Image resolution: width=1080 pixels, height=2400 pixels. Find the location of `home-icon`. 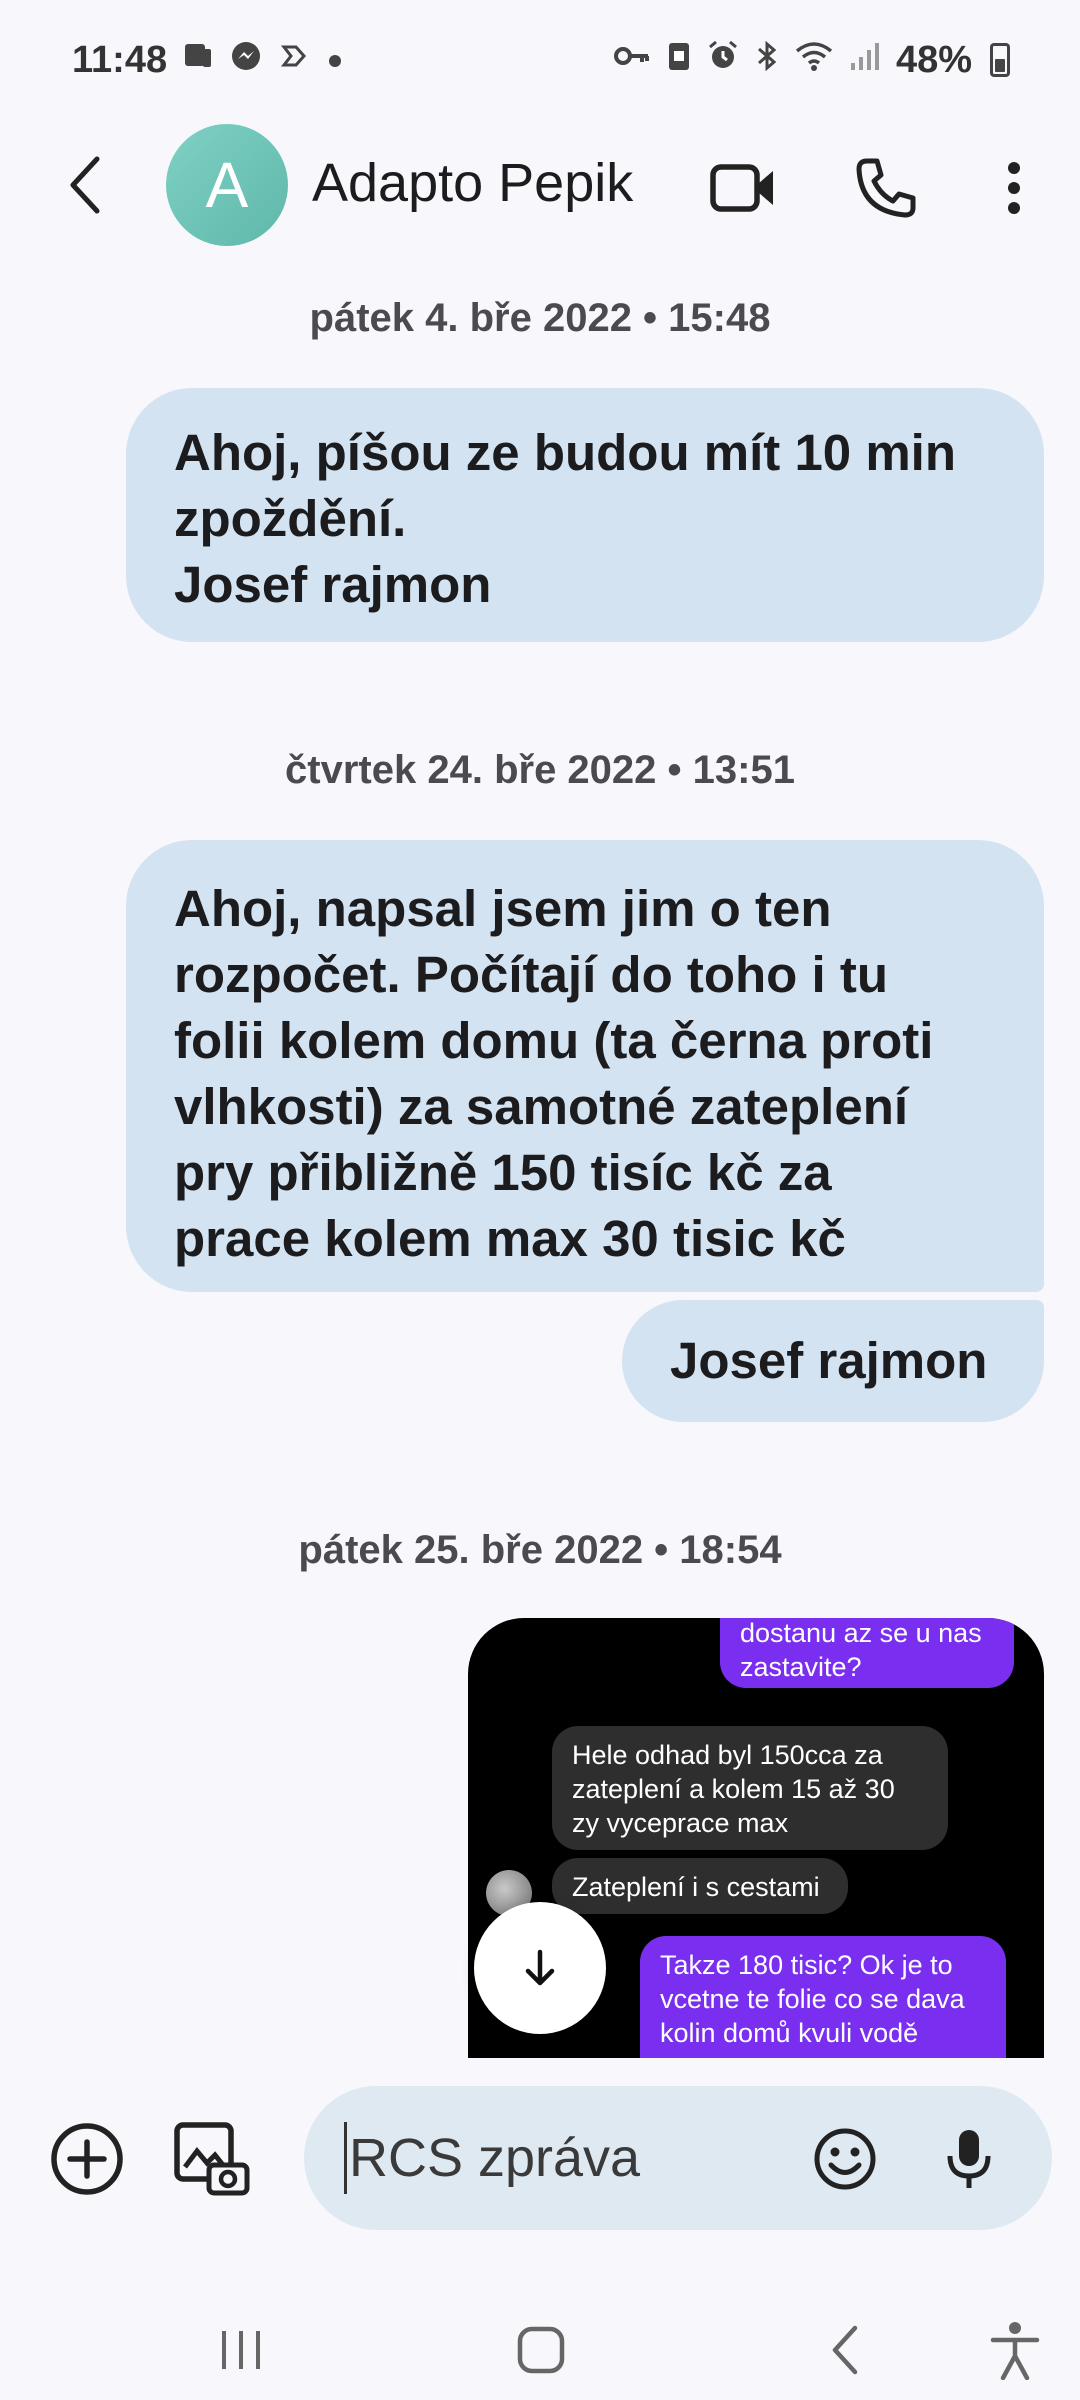

home-icon is located at coordinates (541, 2350).